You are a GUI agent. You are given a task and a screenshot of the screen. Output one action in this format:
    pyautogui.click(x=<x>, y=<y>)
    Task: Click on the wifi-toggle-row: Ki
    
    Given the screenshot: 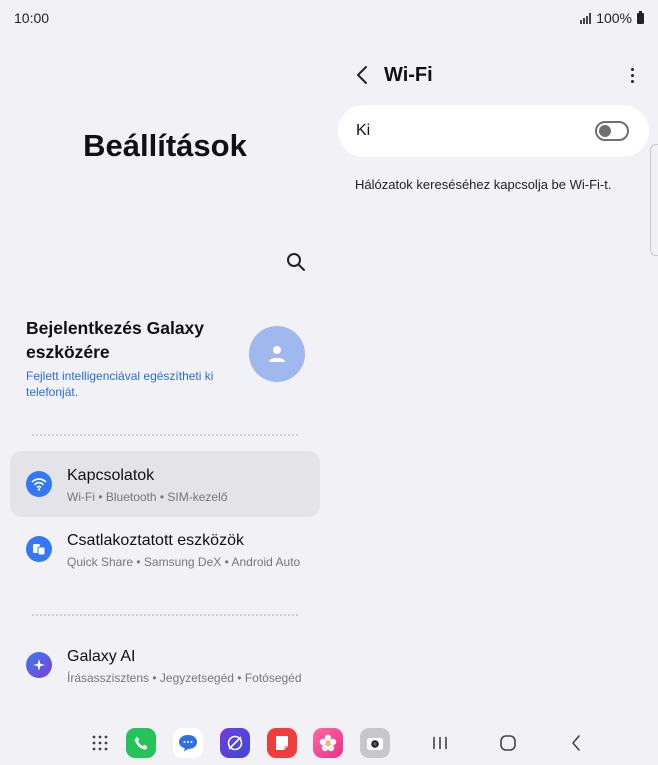 What is the action you would take?
    pyautogui.click(x=493, y=131)
    